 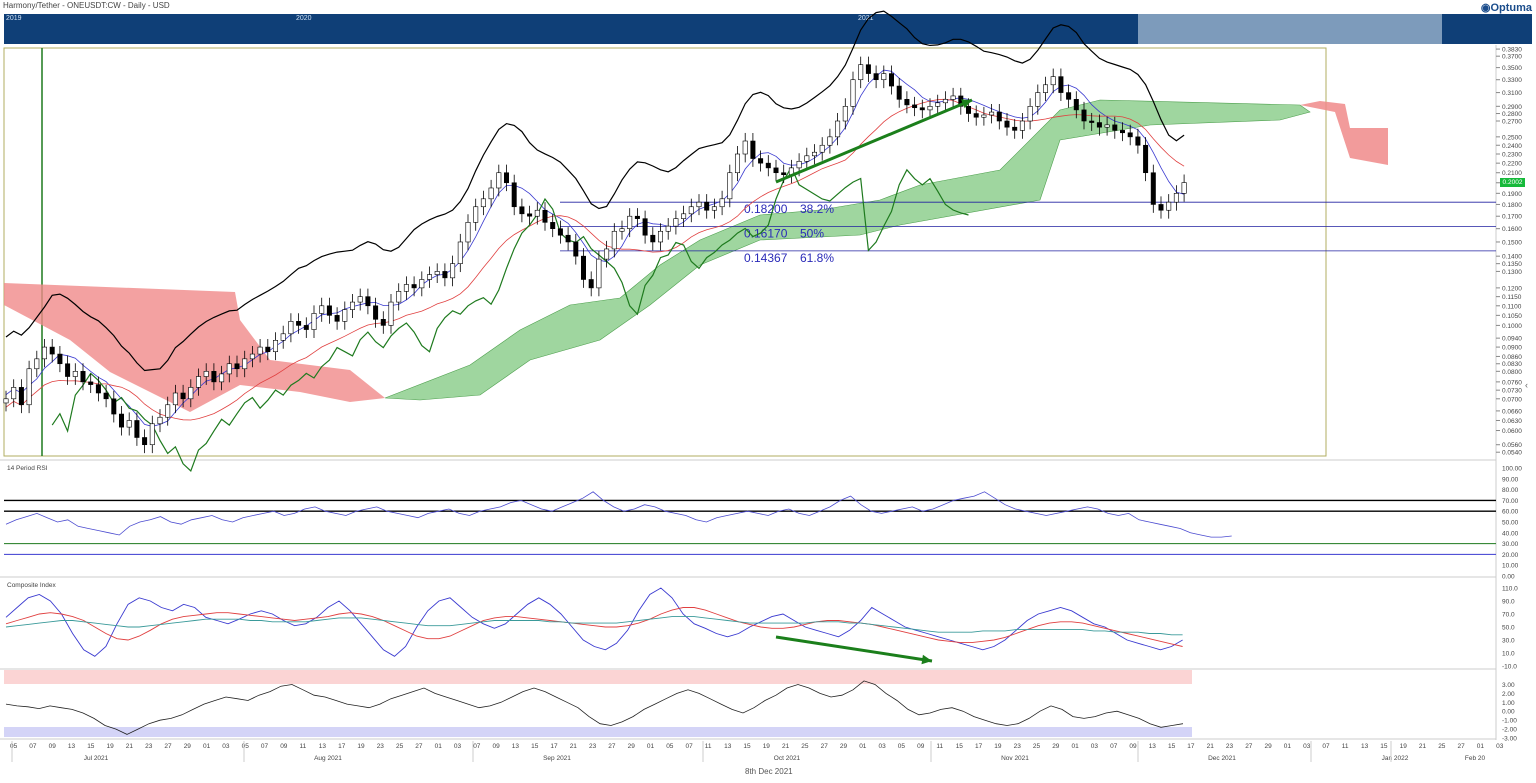 What do you see at coordinates (1512, 288) in the screenshot?
I see `price-axis-label: 0.1200` at bounding box center [1512, 288].